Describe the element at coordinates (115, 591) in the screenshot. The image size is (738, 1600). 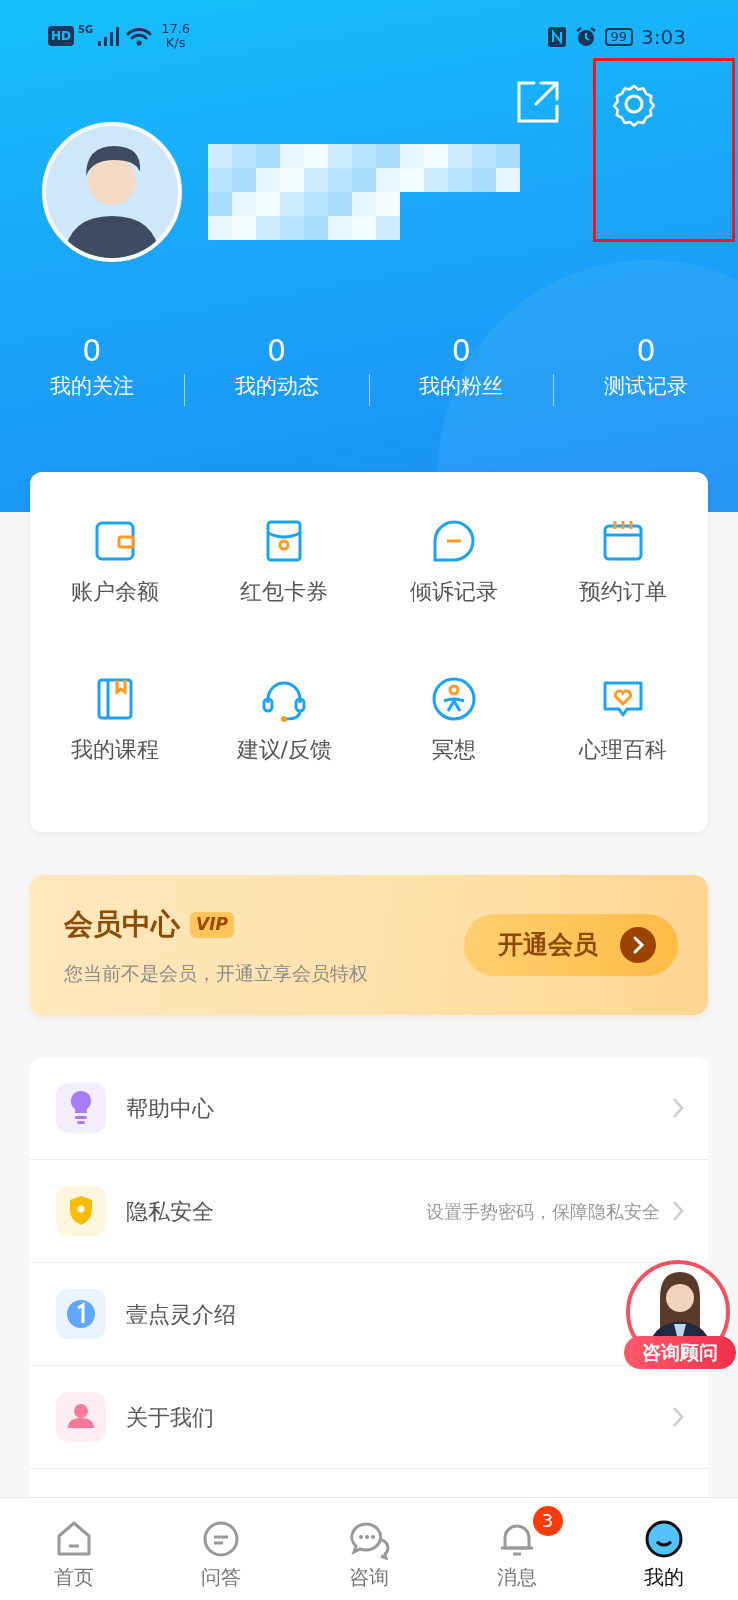
I see `service-label: 账户余额` at that location.